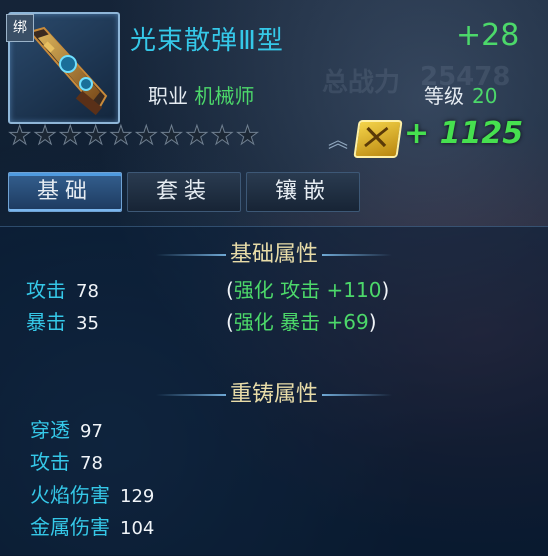  I want to click on chevron-up-icon: ︽, so click(338, 140).